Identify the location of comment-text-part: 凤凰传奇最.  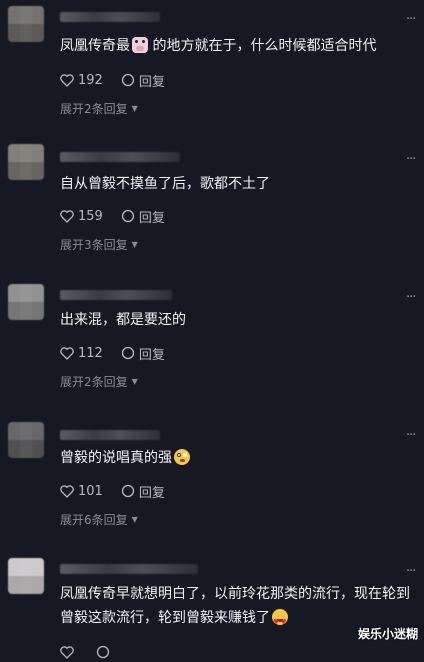
(95, 46).